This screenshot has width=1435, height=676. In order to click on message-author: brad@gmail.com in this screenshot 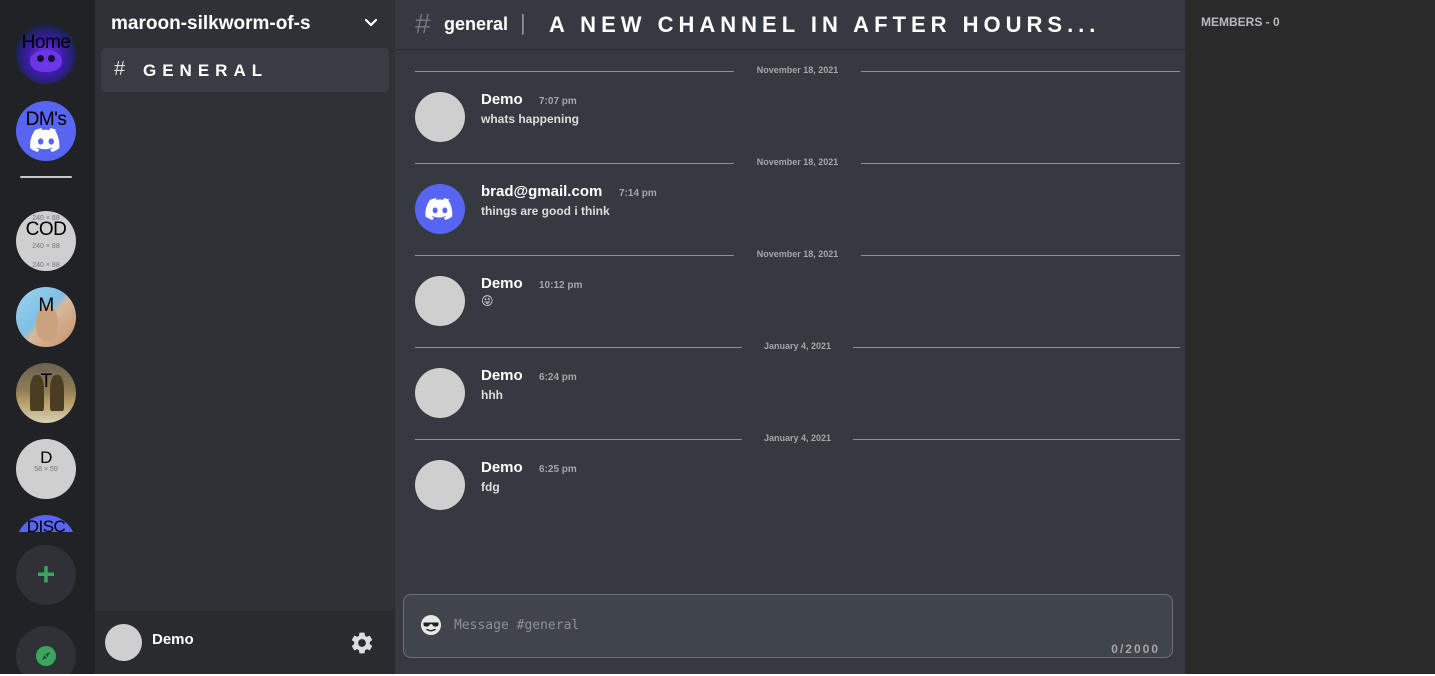, I will do `click(541, 191)`.